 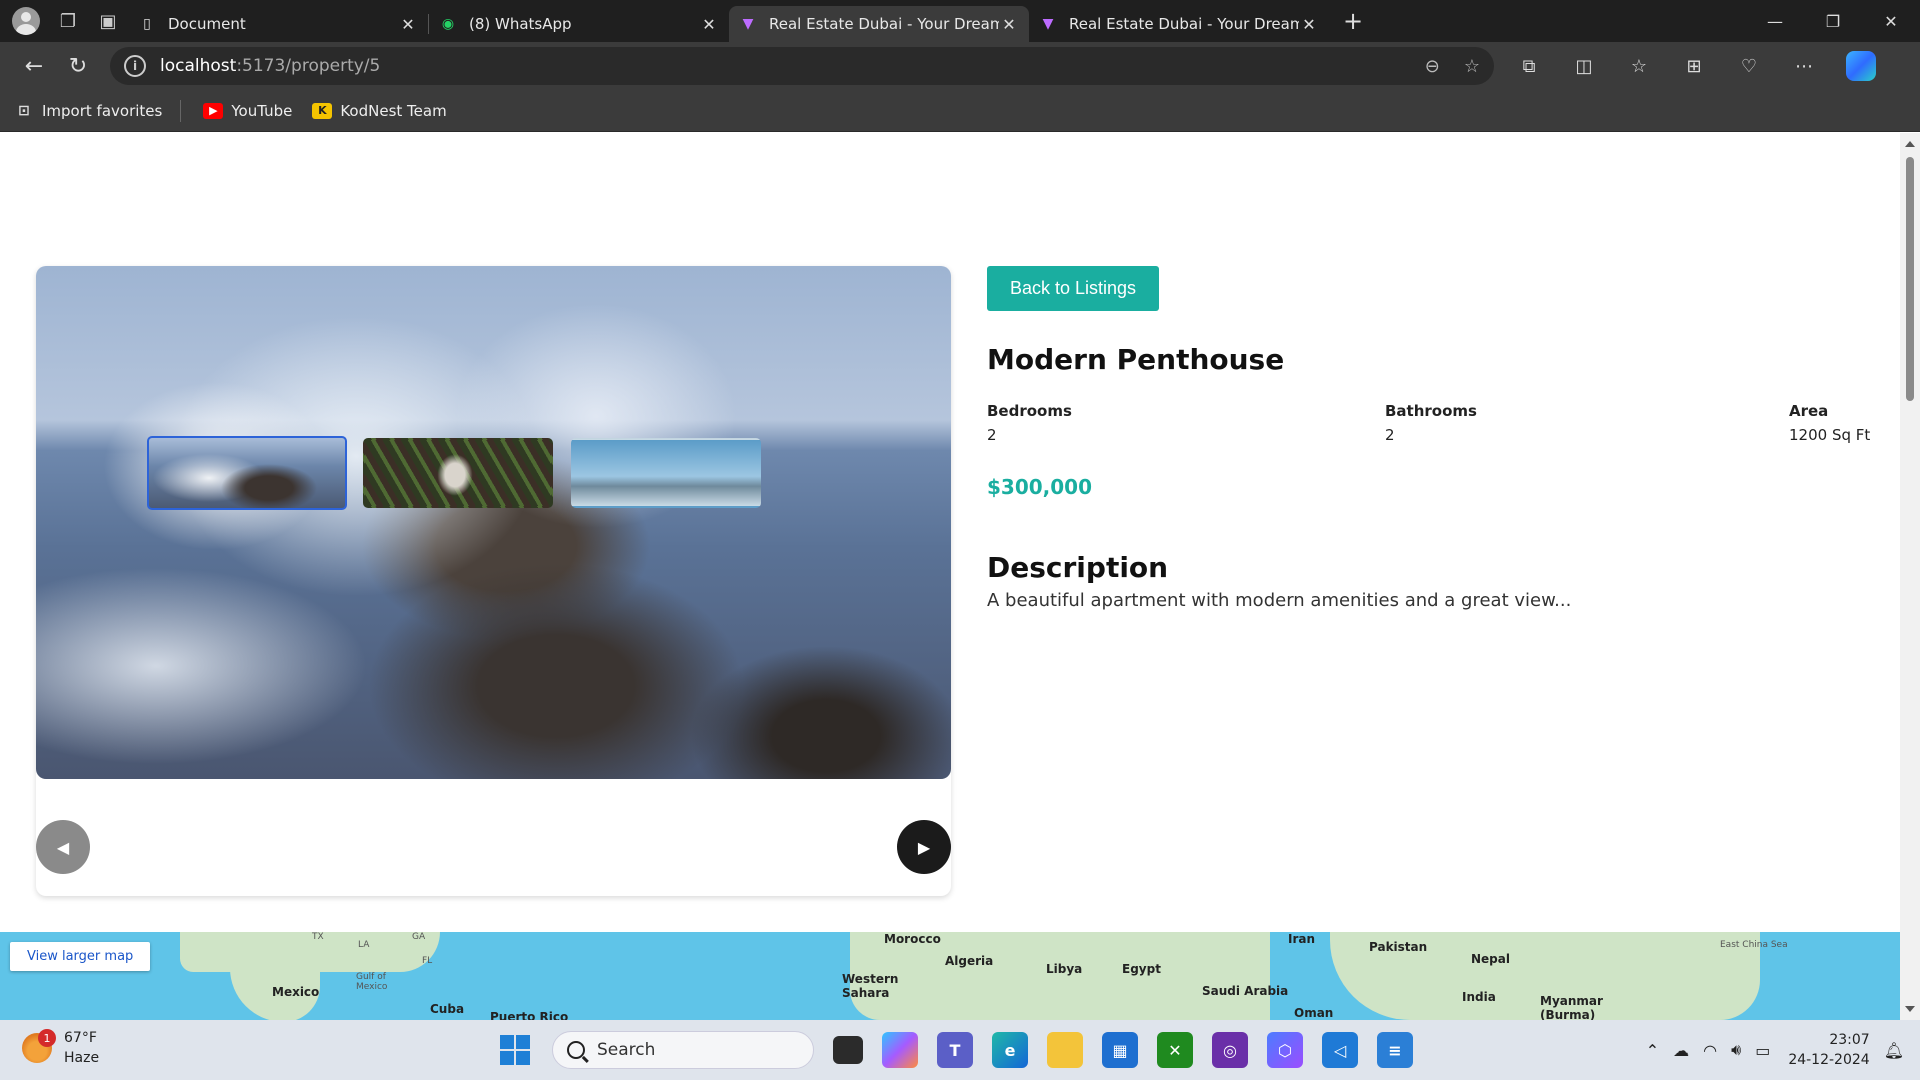 I want to click on map-label: Mexico, so click(x=296, y=992).